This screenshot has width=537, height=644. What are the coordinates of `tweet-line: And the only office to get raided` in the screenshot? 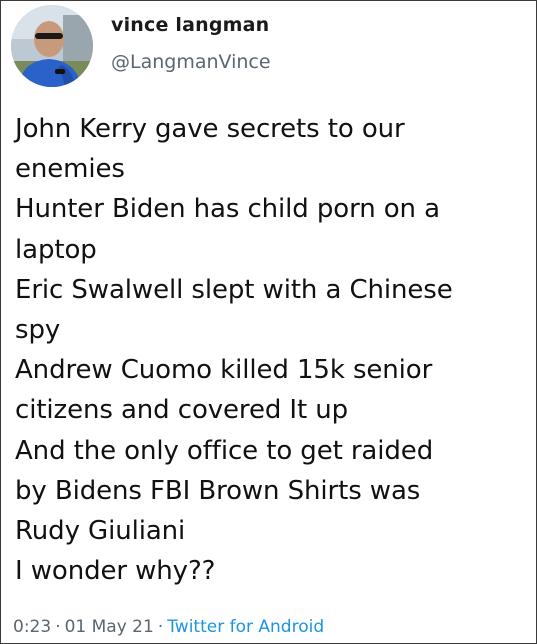 It's located at (224, 450).